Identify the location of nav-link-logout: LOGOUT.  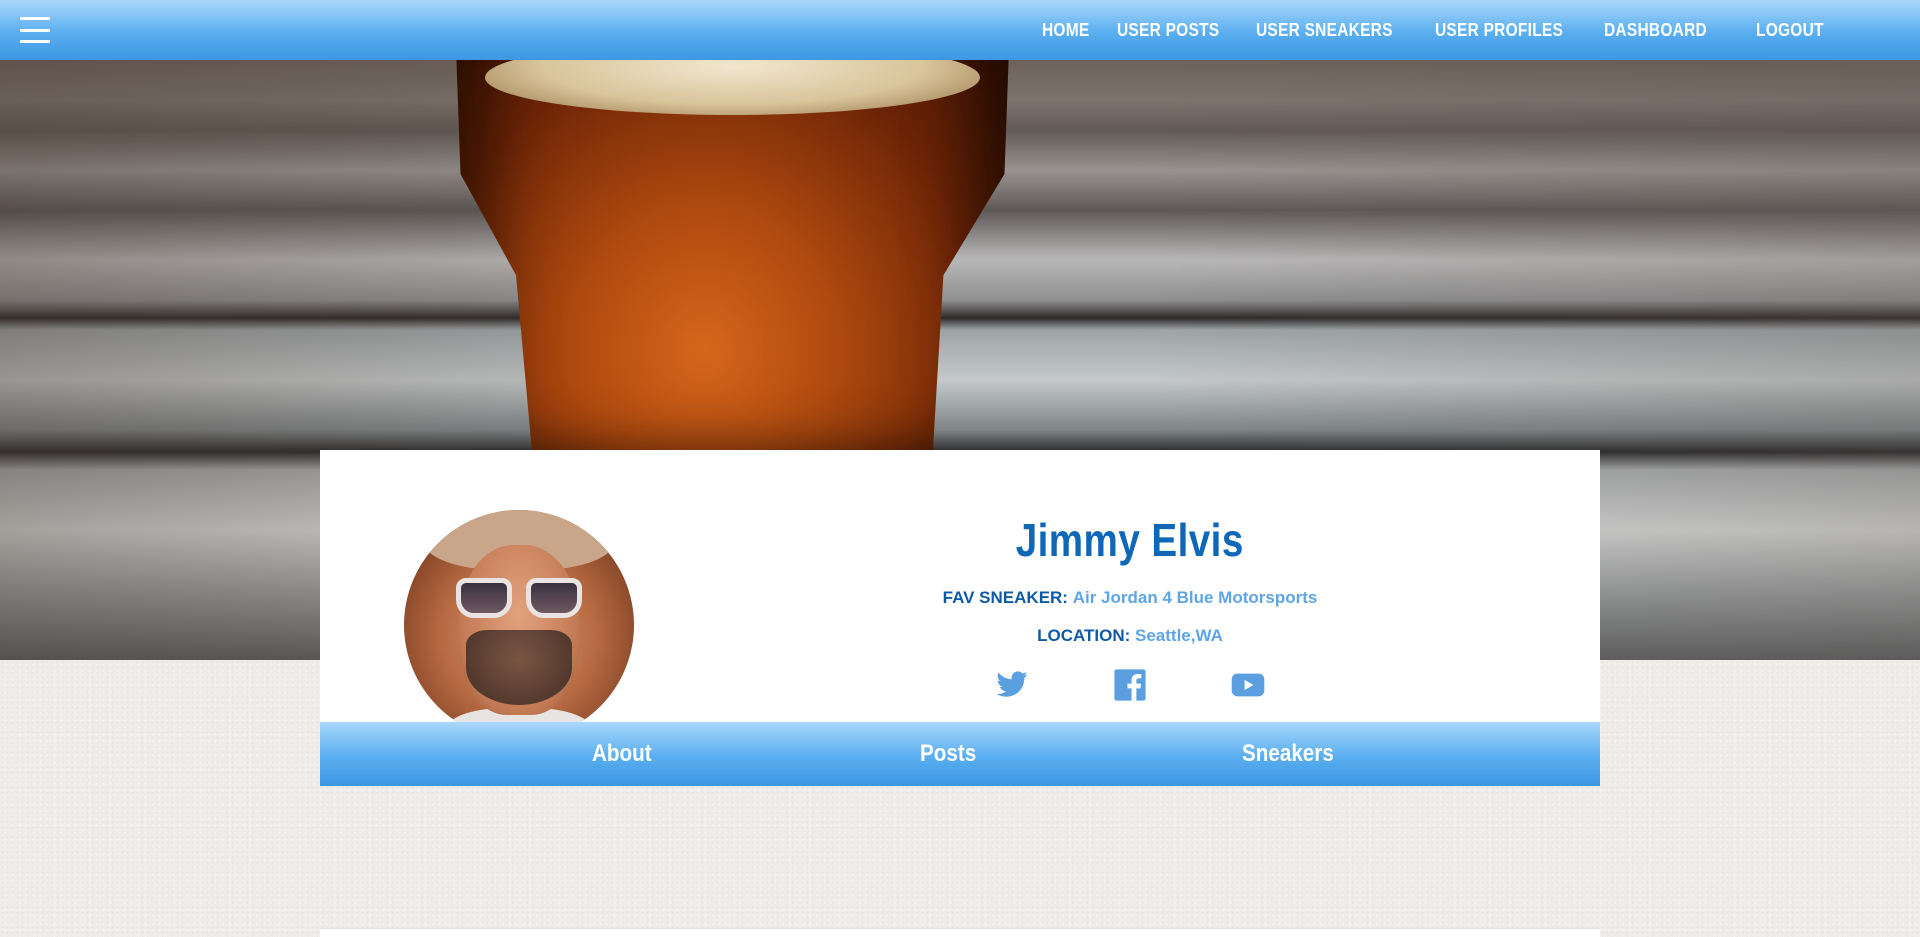
(1790, 30).